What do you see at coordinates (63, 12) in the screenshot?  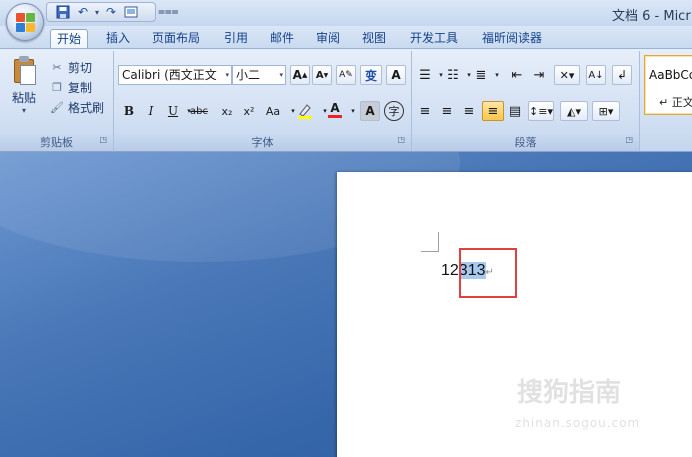 I see `save-icon` at bounding box center [63, 12].